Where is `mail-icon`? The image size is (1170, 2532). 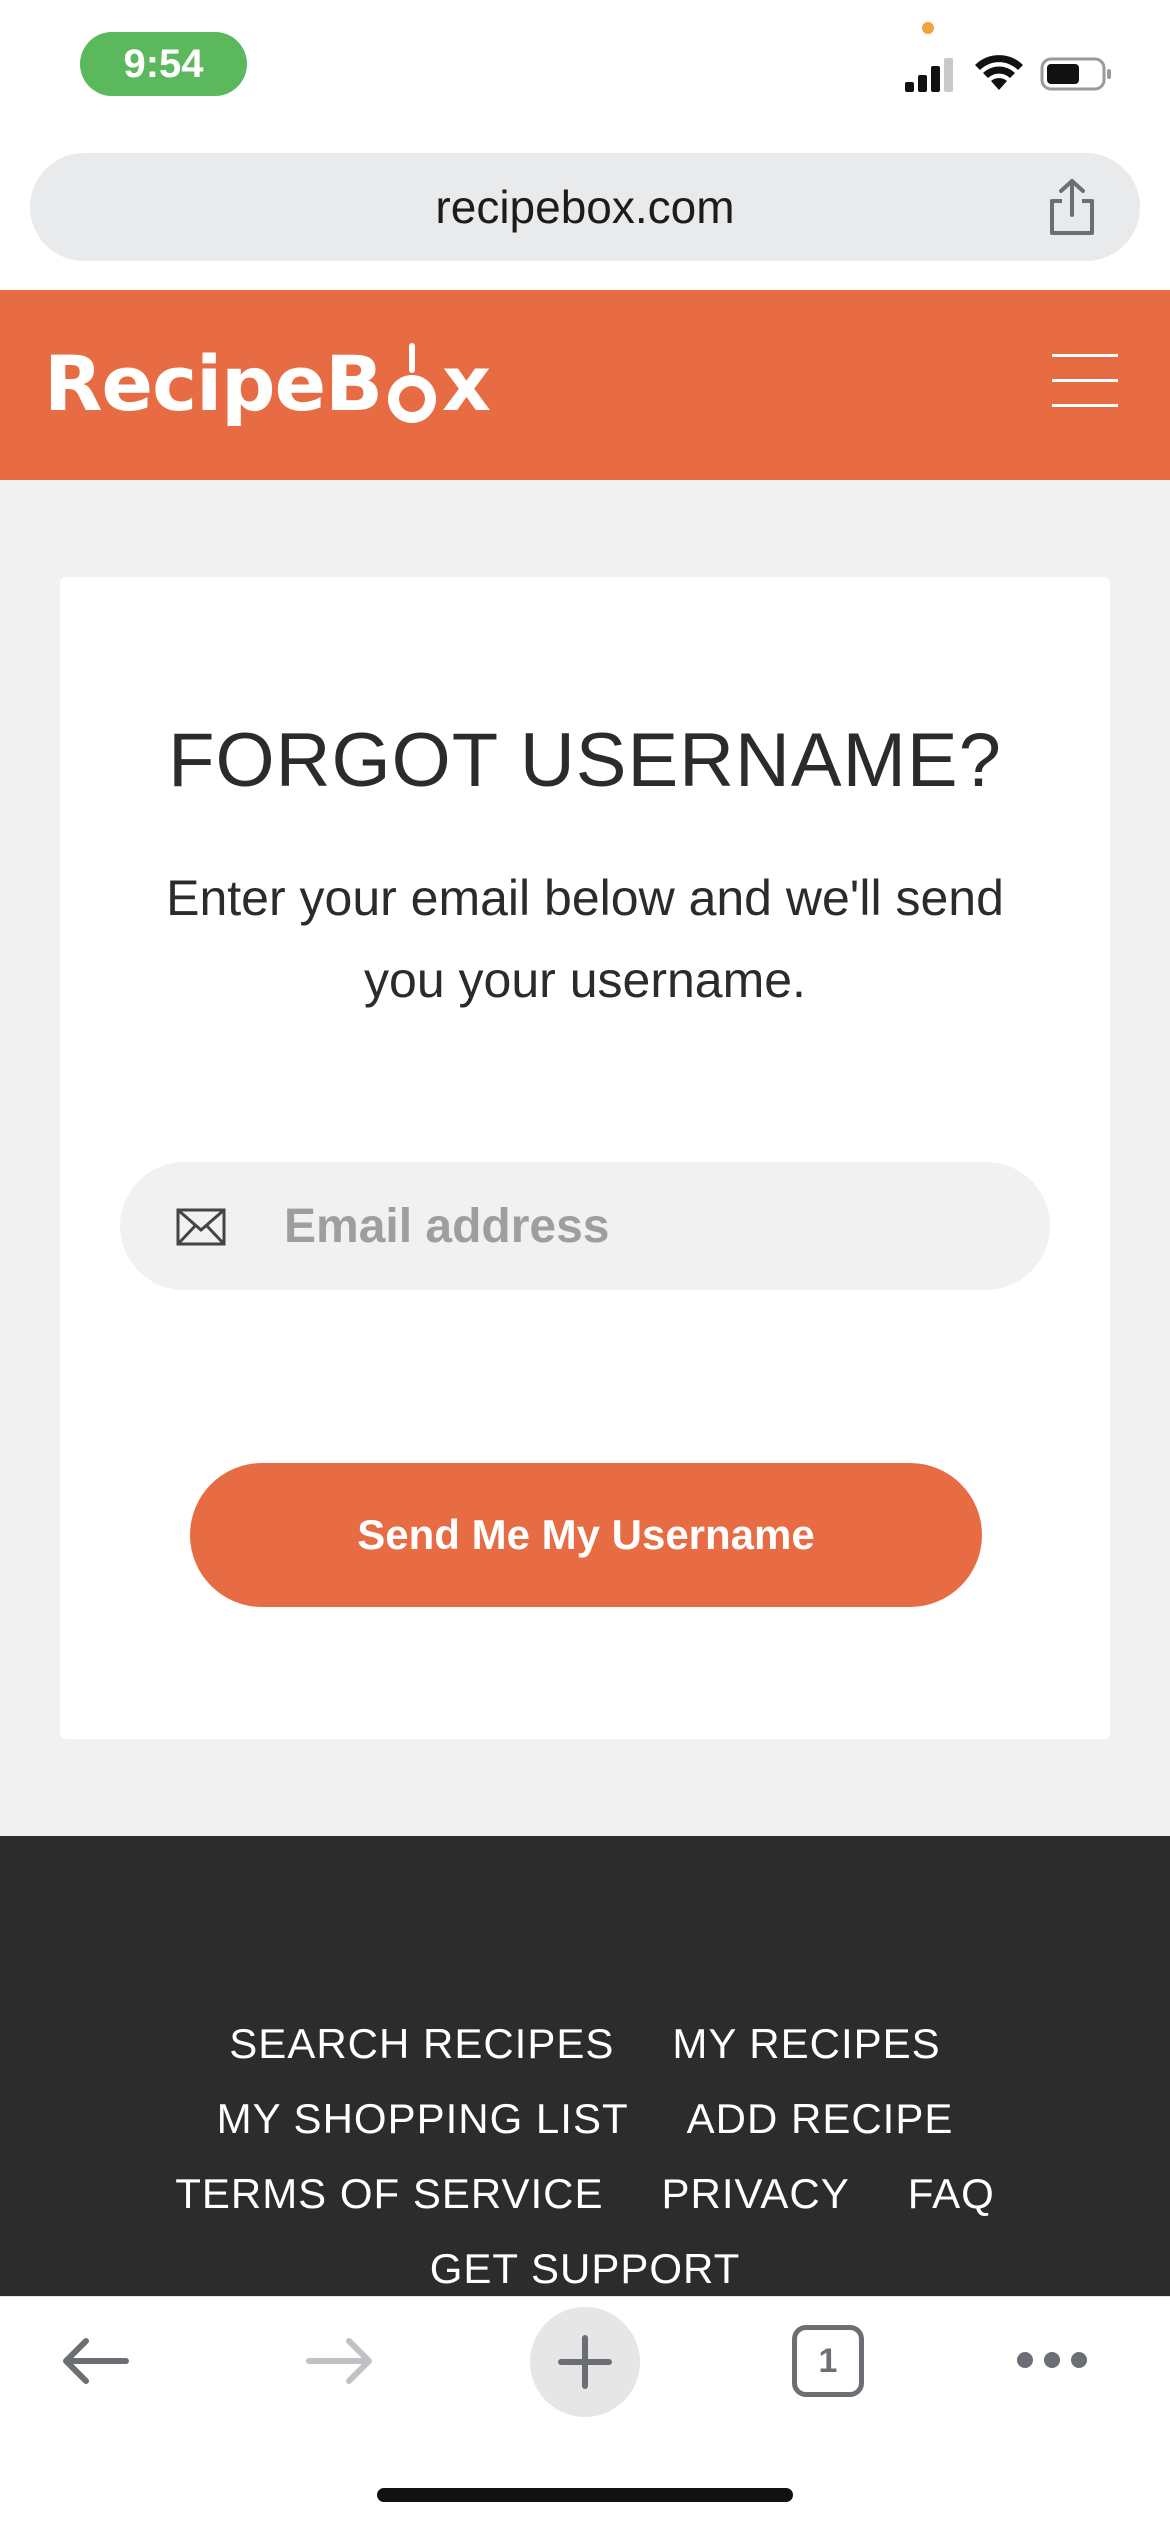
mail-icon is located at coordinates (201, 1227).